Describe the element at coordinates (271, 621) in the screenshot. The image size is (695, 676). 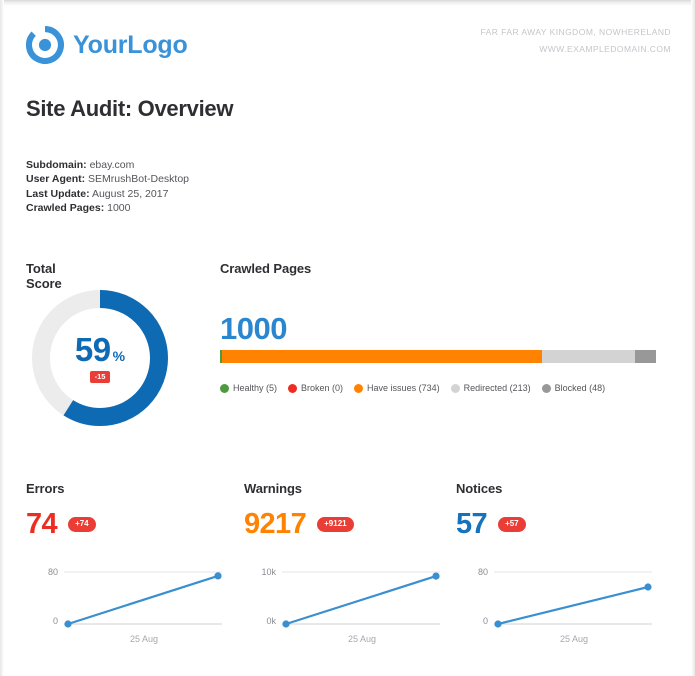
I see `warnings-ytick-bottom: 0k` at that location.